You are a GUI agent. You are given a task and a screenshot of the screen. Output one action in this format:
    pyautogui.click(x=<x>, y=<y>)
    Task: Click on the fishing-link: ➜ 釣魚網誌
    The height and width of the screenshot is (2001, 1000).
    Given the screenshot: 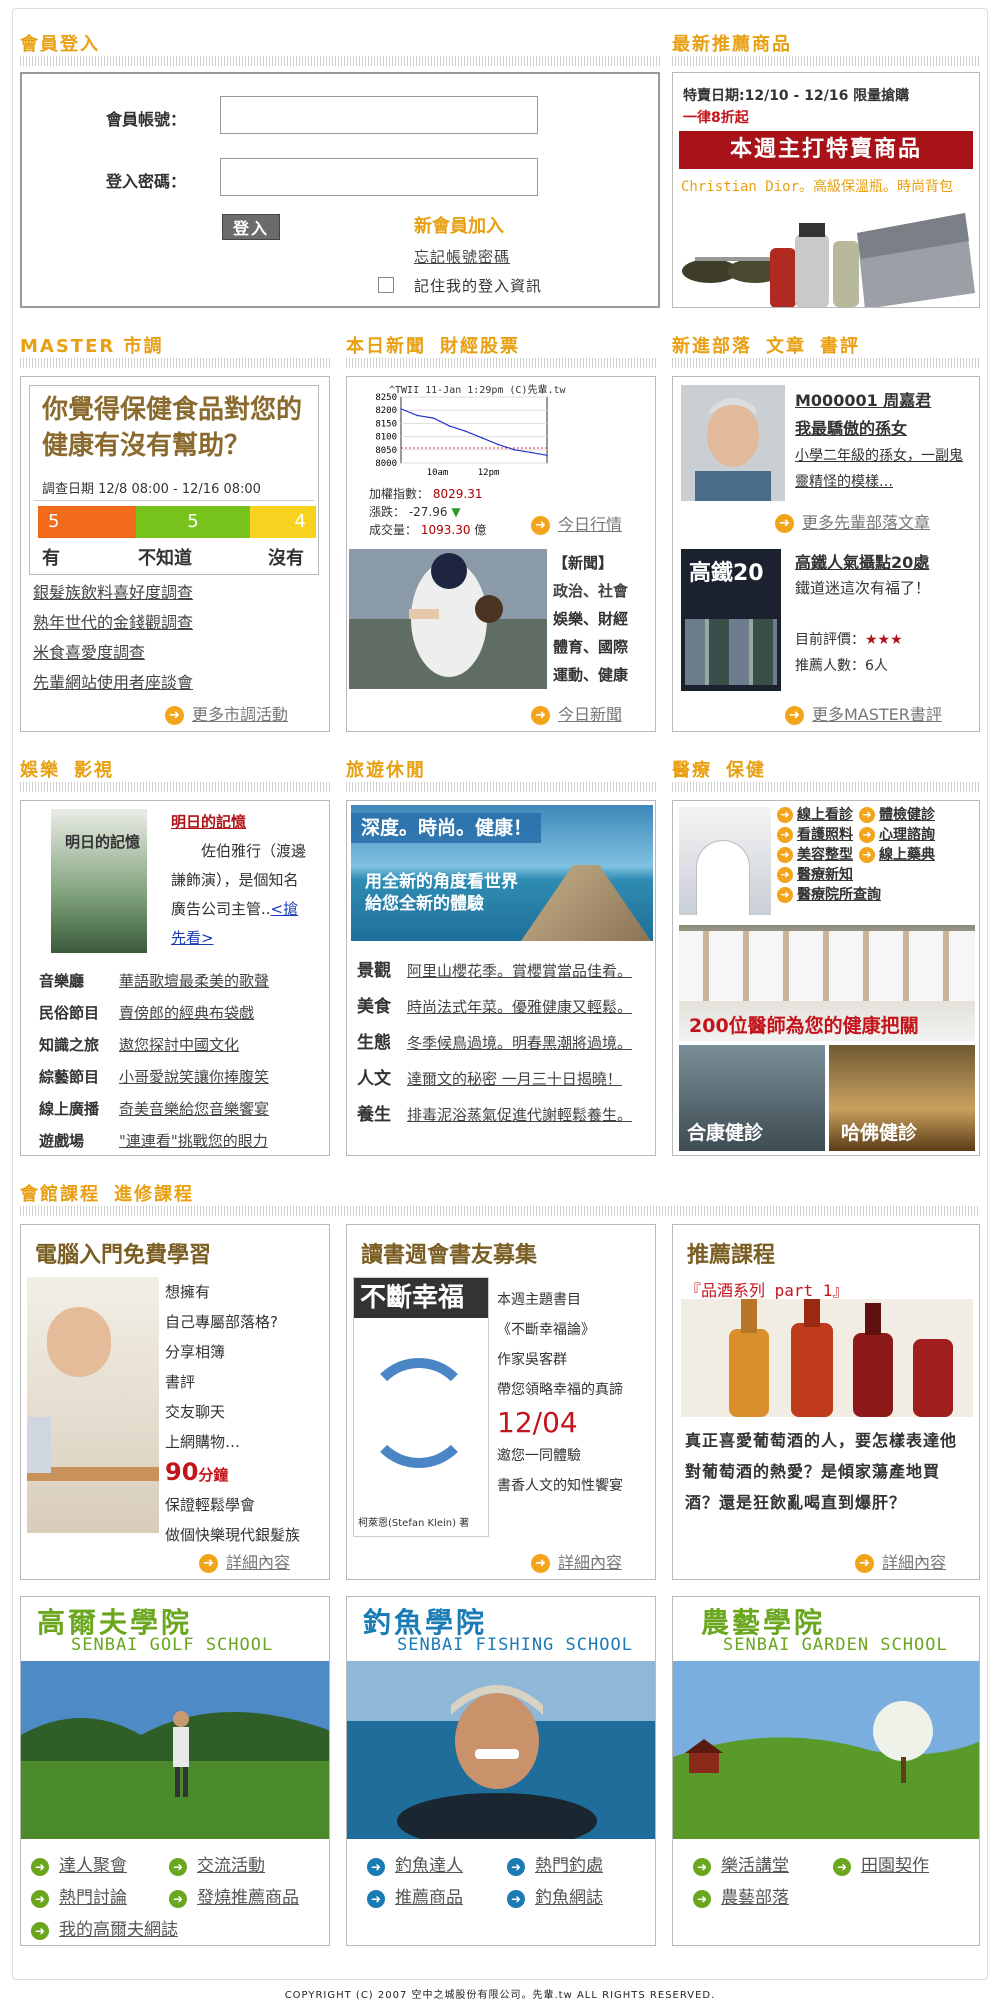 What is the action you would take?
    pyautogui.click(x=555, y=1895)
    